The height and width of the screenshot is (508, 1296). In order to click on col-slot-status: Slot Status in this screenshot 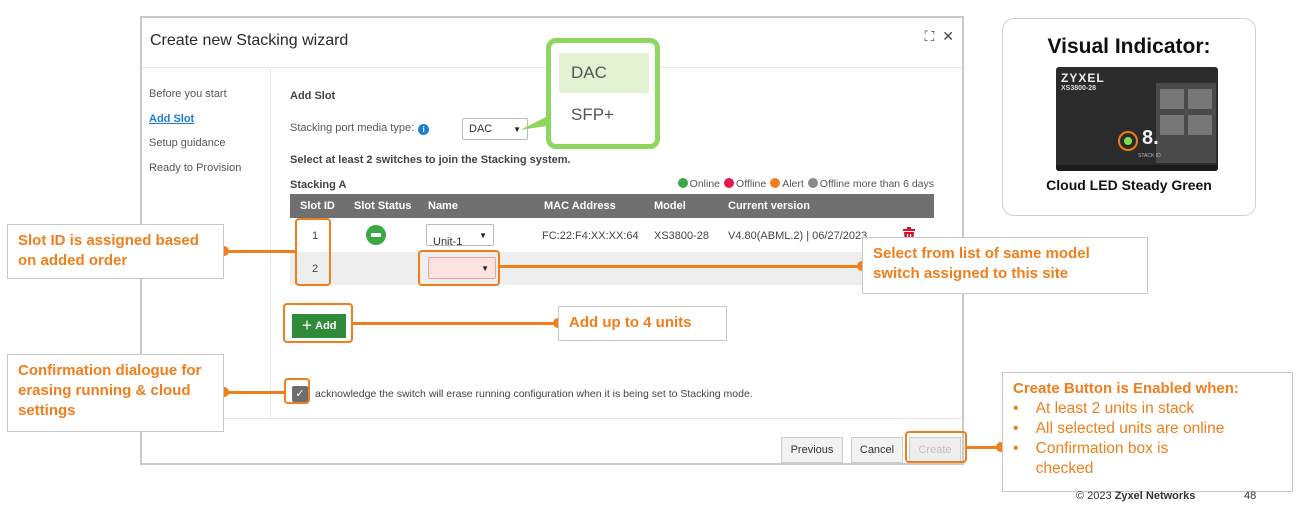, I will do `click(383, 206)`.